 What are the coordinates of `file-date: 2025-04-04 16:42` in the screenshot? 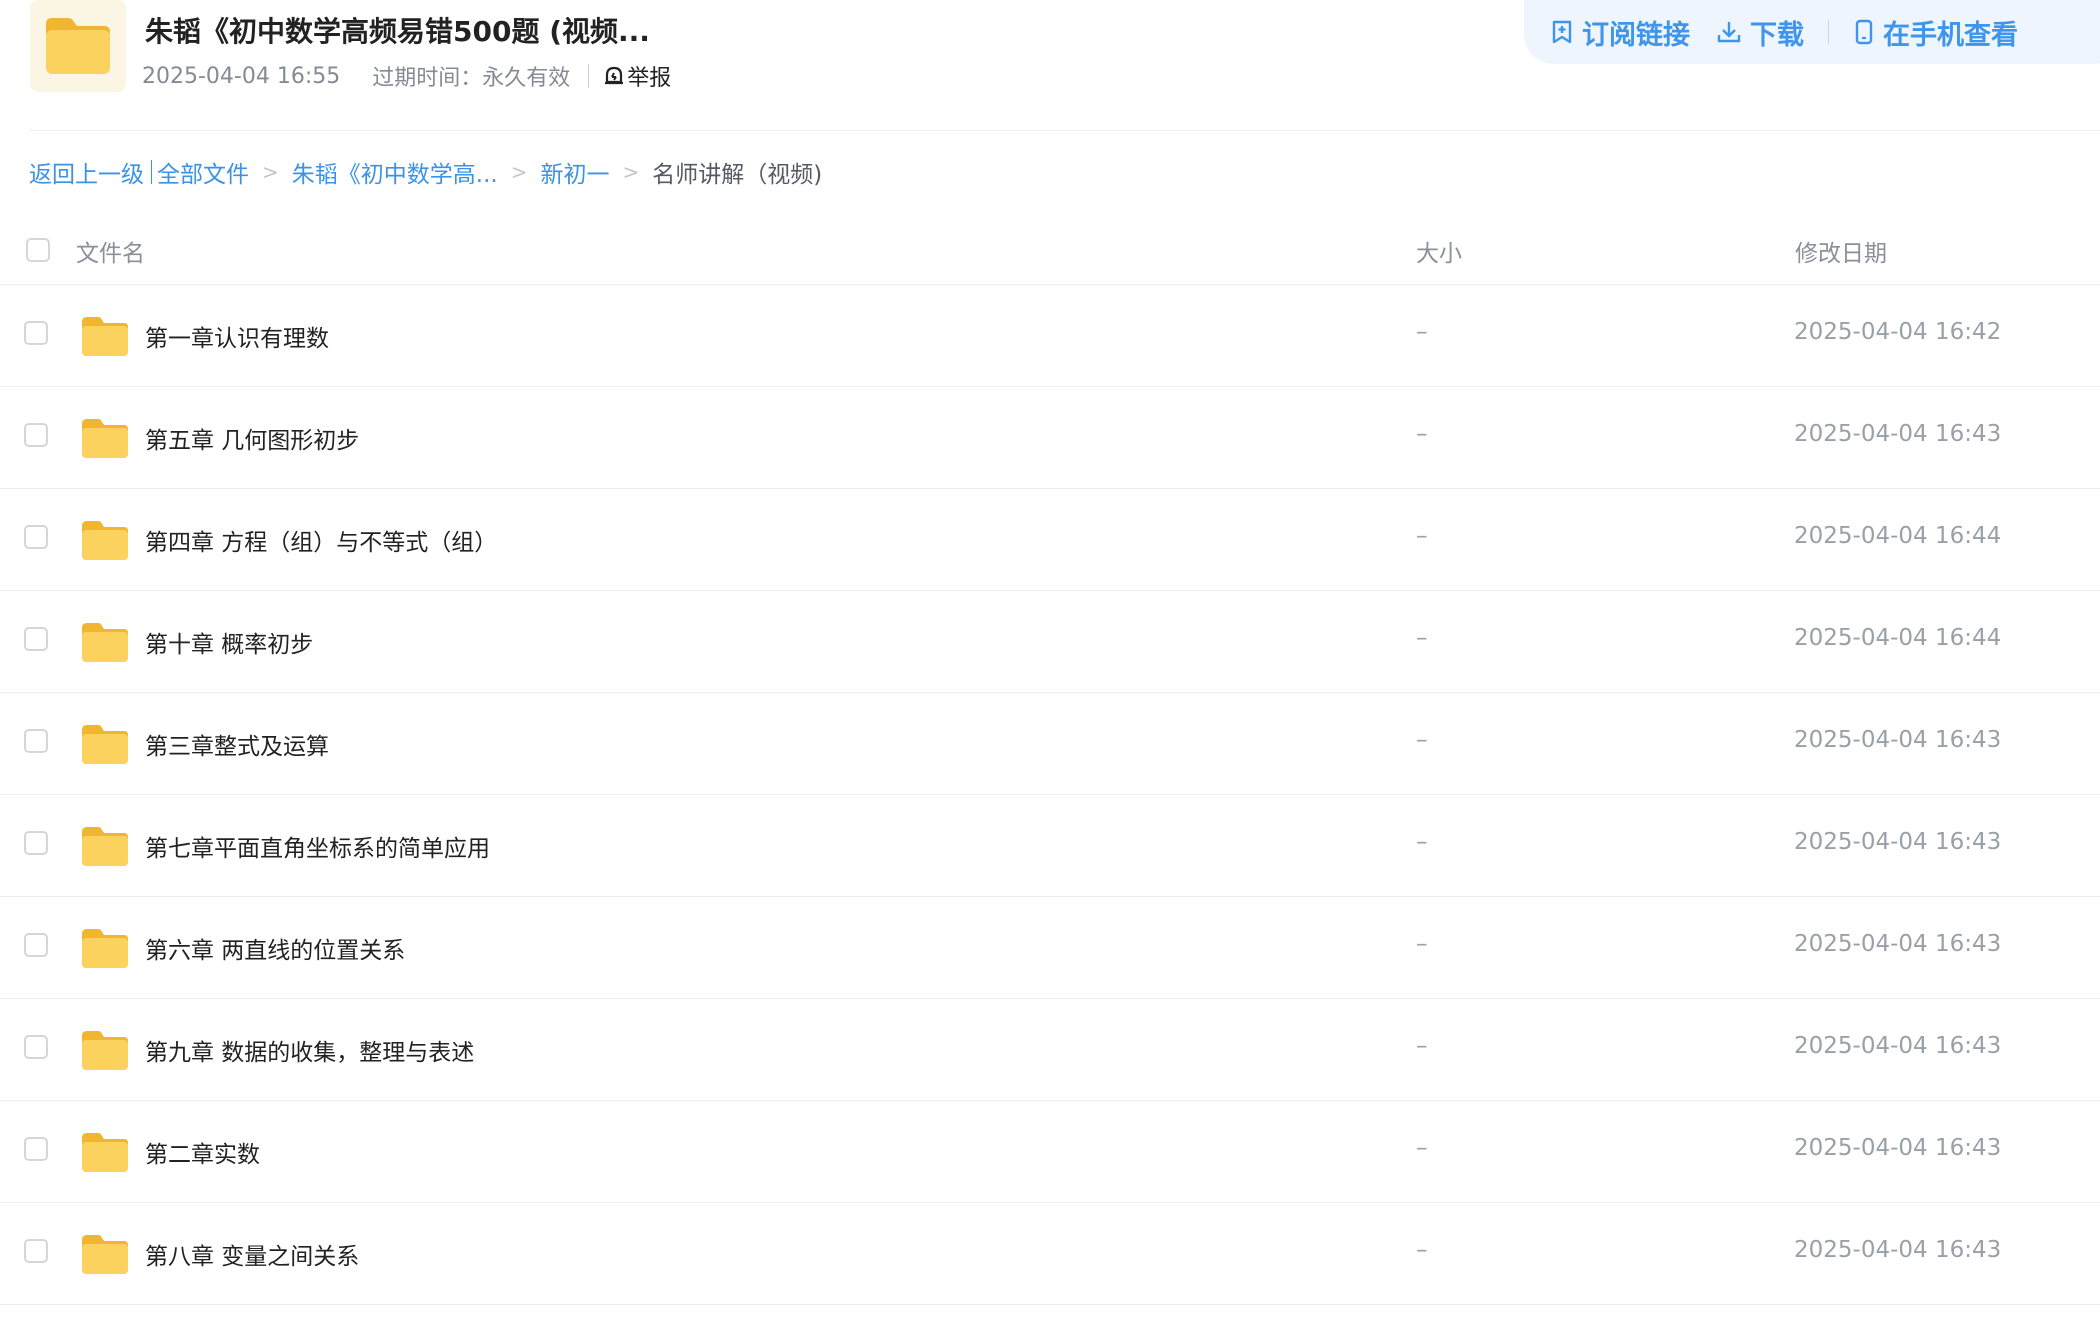 It's located at (1898, 332).